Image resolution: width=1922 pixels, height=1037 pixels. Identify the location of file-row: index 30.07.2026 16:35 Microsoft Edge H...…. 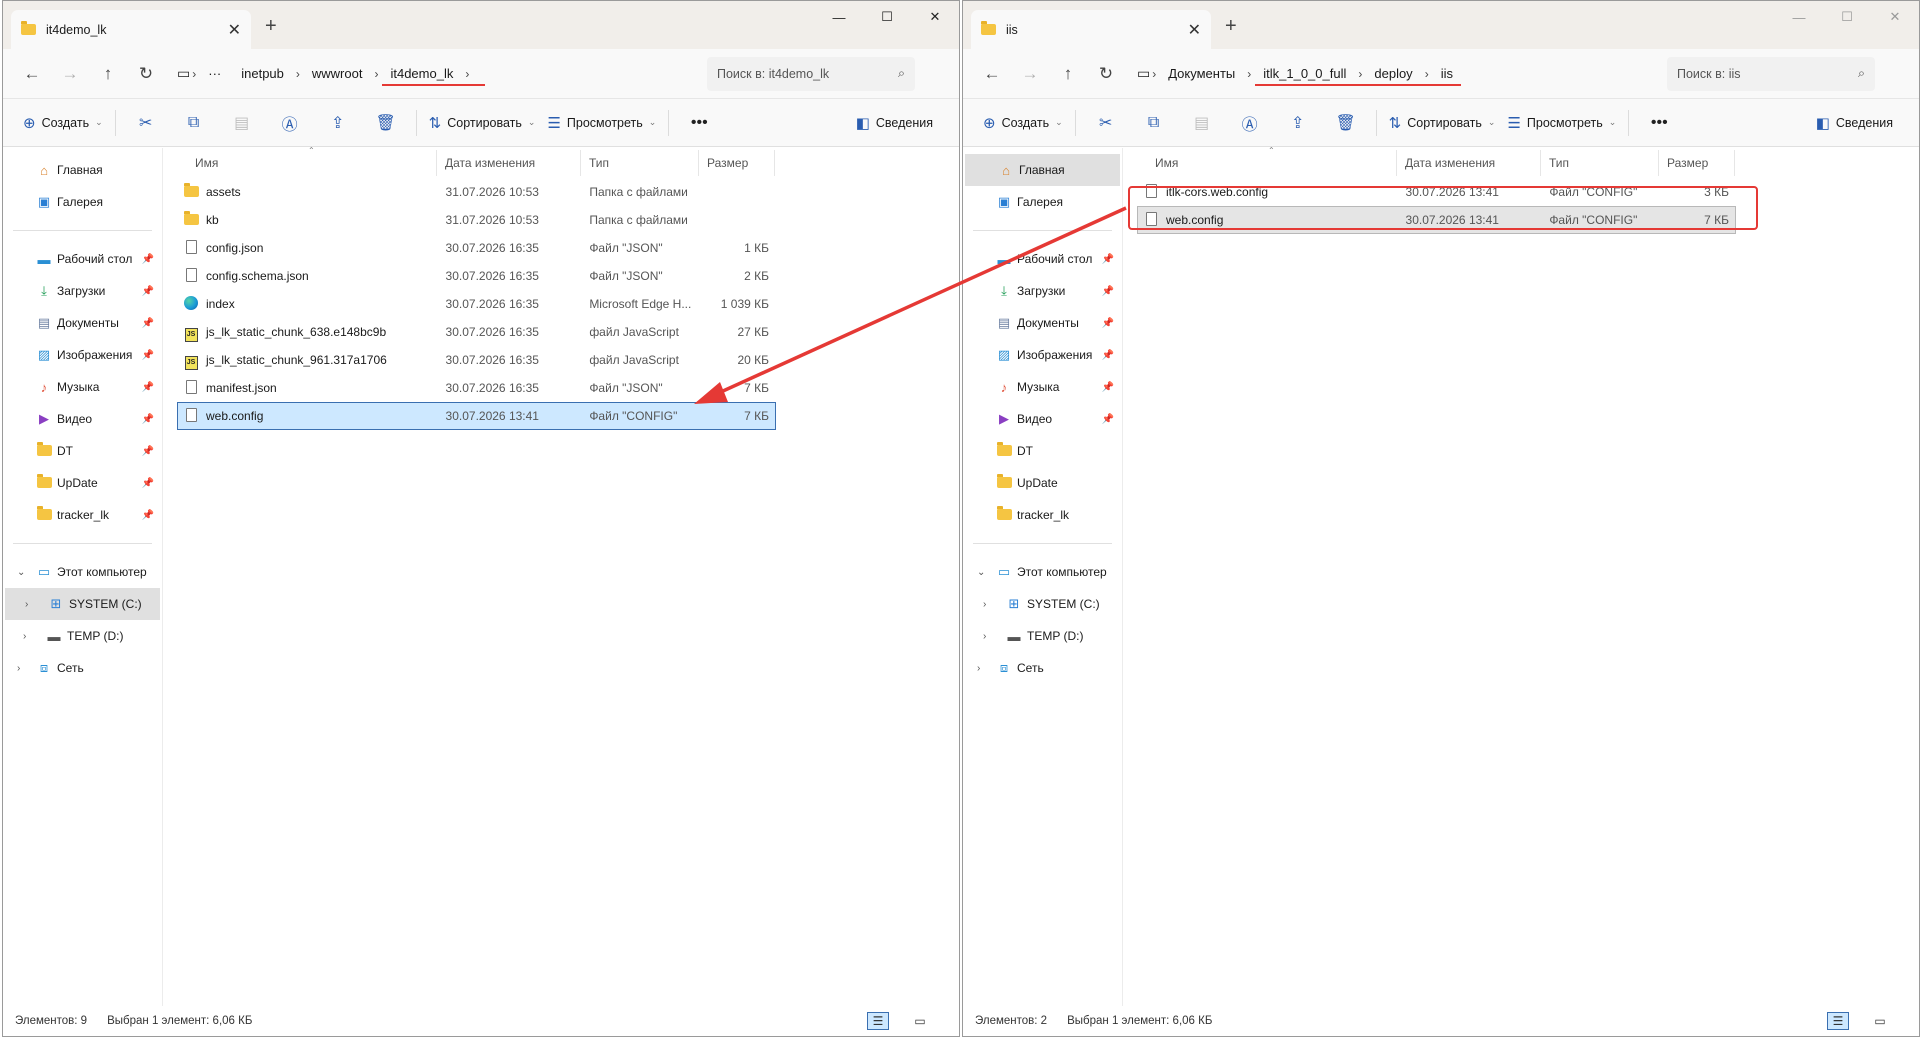
(476, 304).